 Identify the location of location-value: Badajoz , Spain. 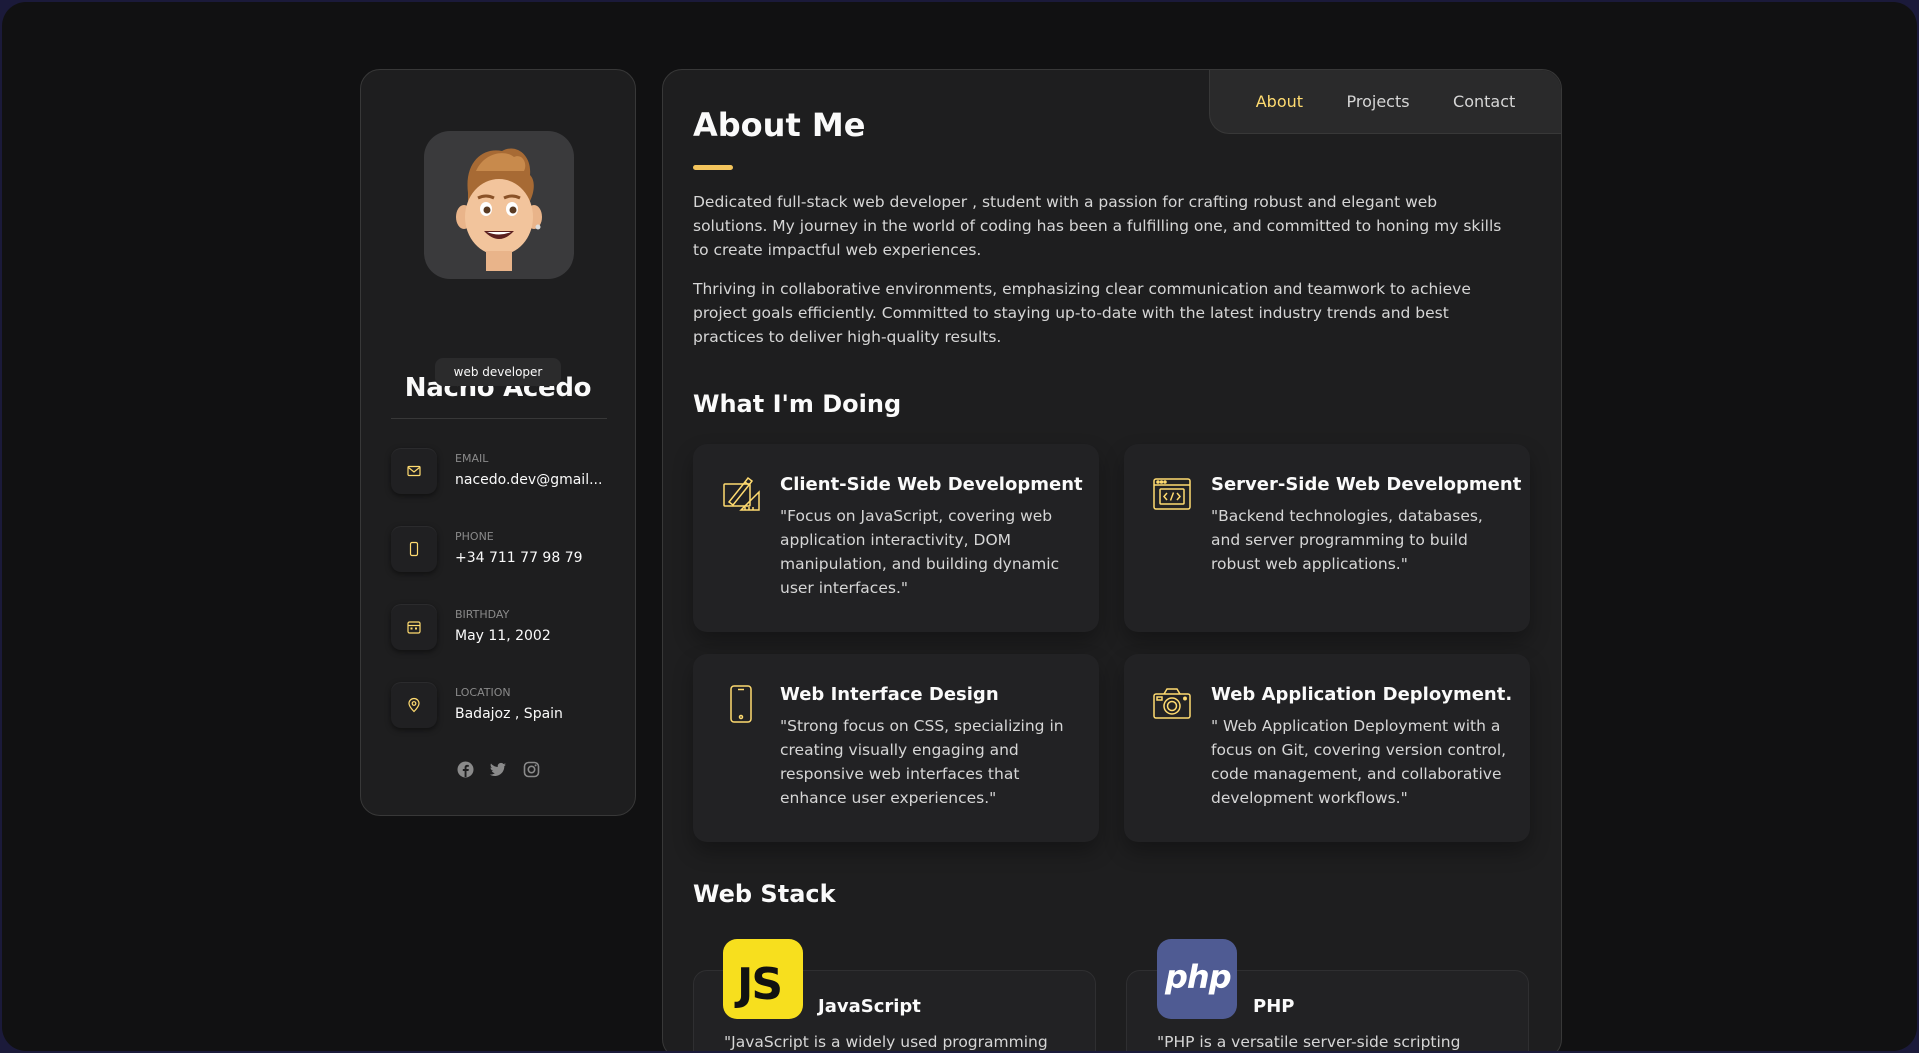
(509, 714).